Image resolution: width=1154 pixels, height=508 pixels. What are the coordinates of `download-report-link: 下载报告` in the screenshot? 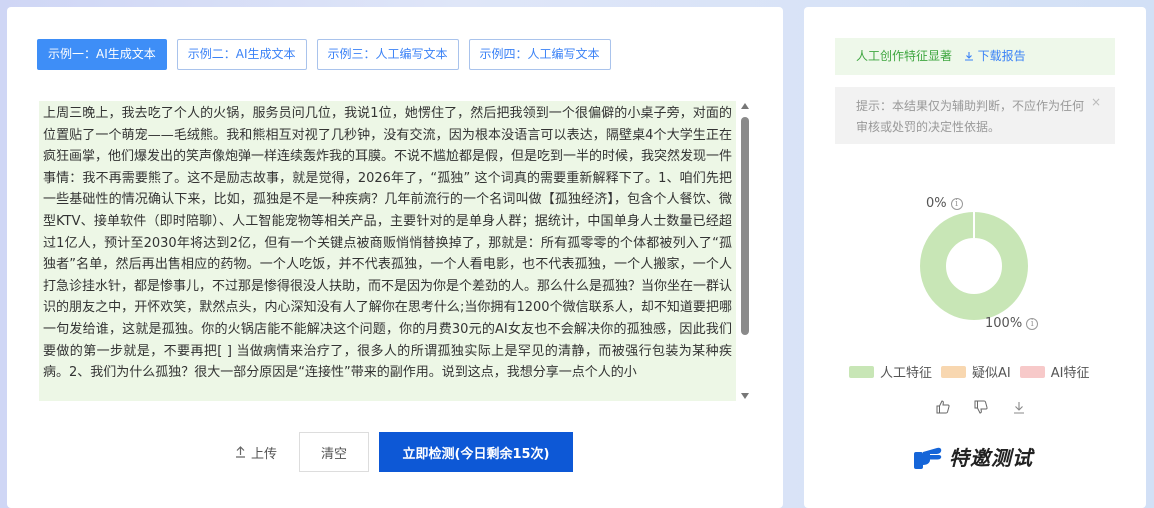 It's located at (995, 56).